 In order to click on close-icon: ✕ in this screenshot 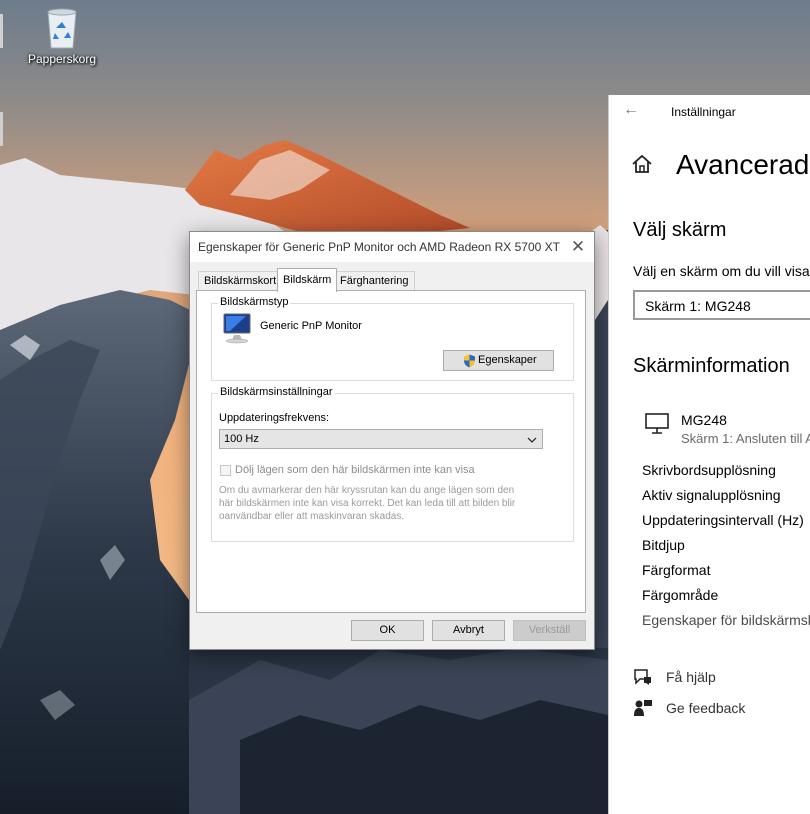, I will do `click(578, 246)`.